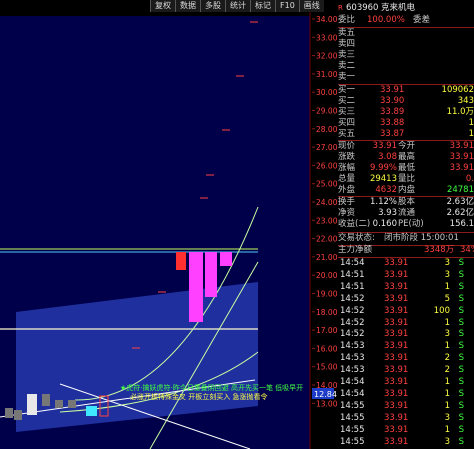  What do you see at coordinates (347, 190) in the screenshot?
I see `quote-label: 外盘` at bounding box center [347, 190].